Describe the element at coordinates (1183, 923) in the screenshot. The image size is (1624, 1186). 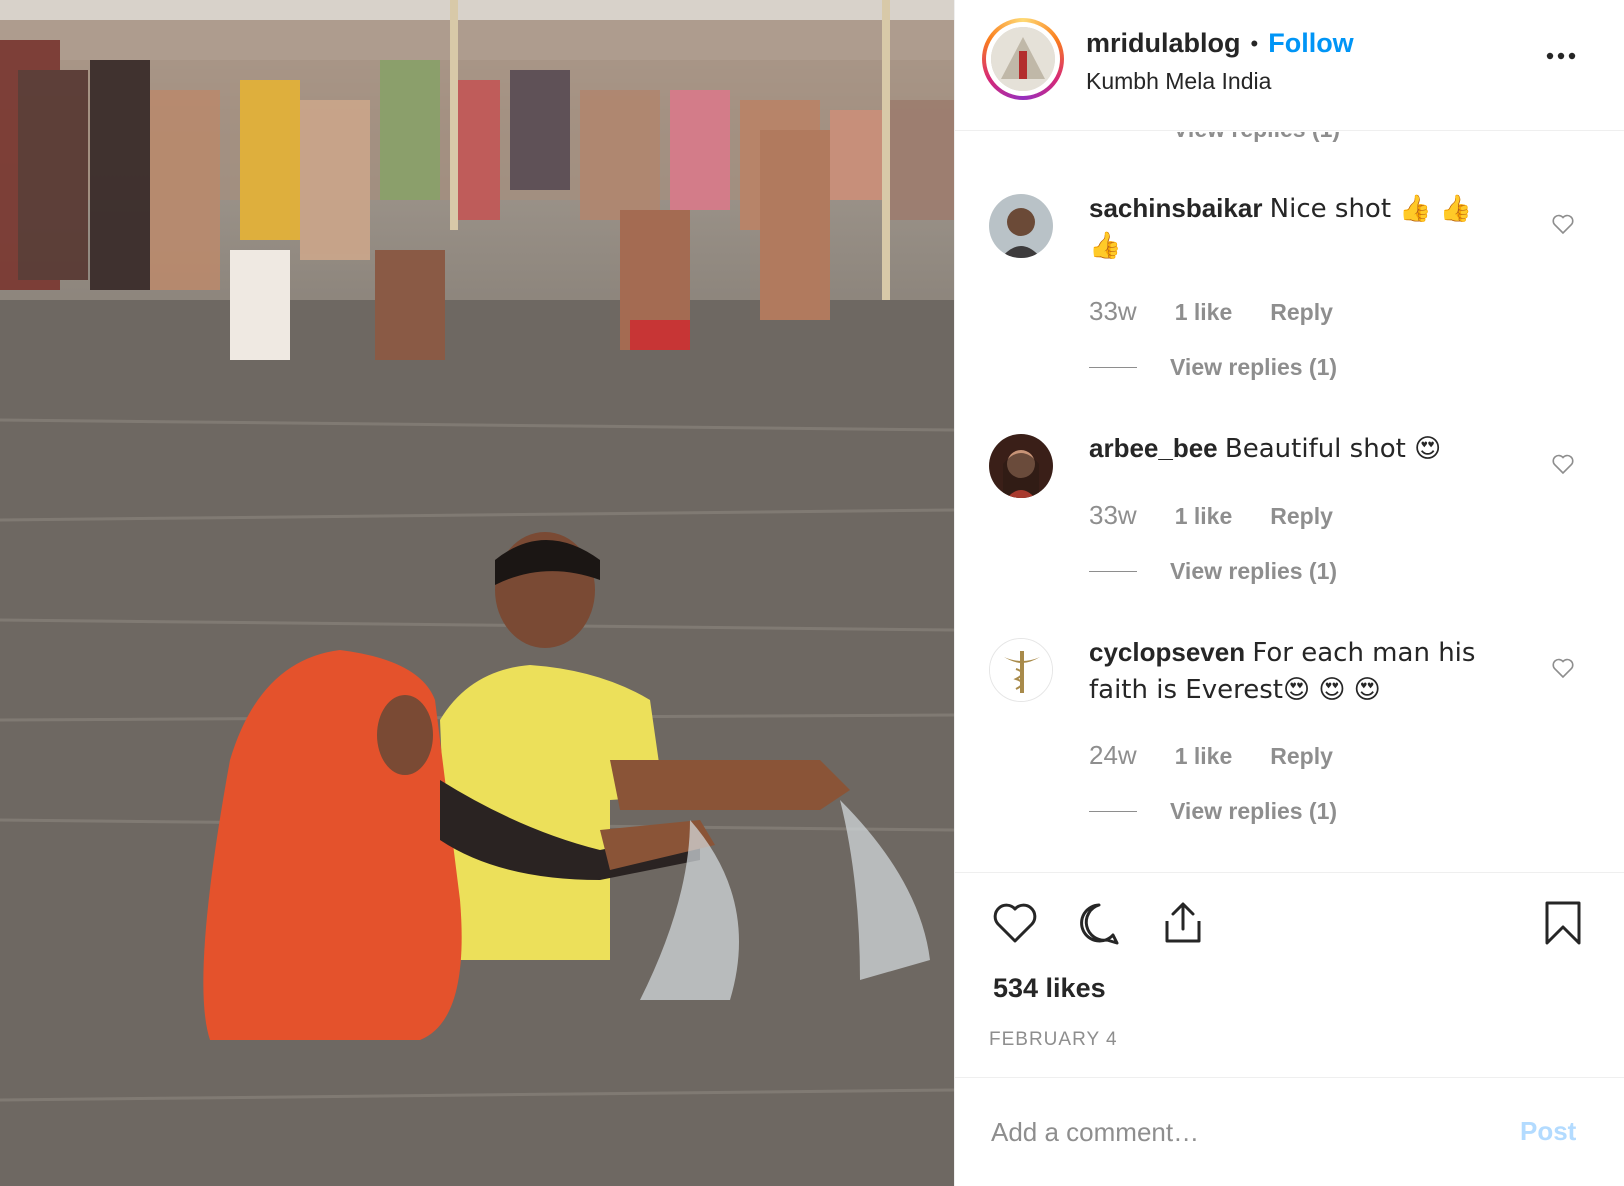
I see `share-upload-icon` at that location.